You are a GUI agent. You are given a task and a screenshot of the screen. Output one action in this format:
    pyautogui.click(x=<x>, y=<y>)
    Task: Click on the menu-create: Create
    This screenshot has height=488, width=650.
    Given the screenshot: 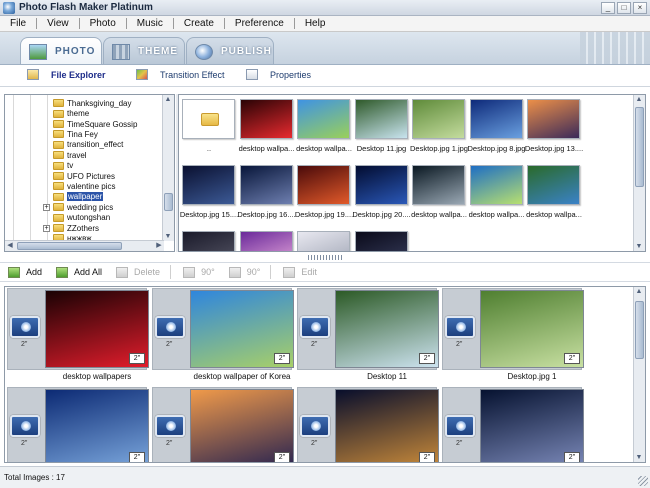 What is the action you would take?
    pyautogui.click(x=199, y=23)
    